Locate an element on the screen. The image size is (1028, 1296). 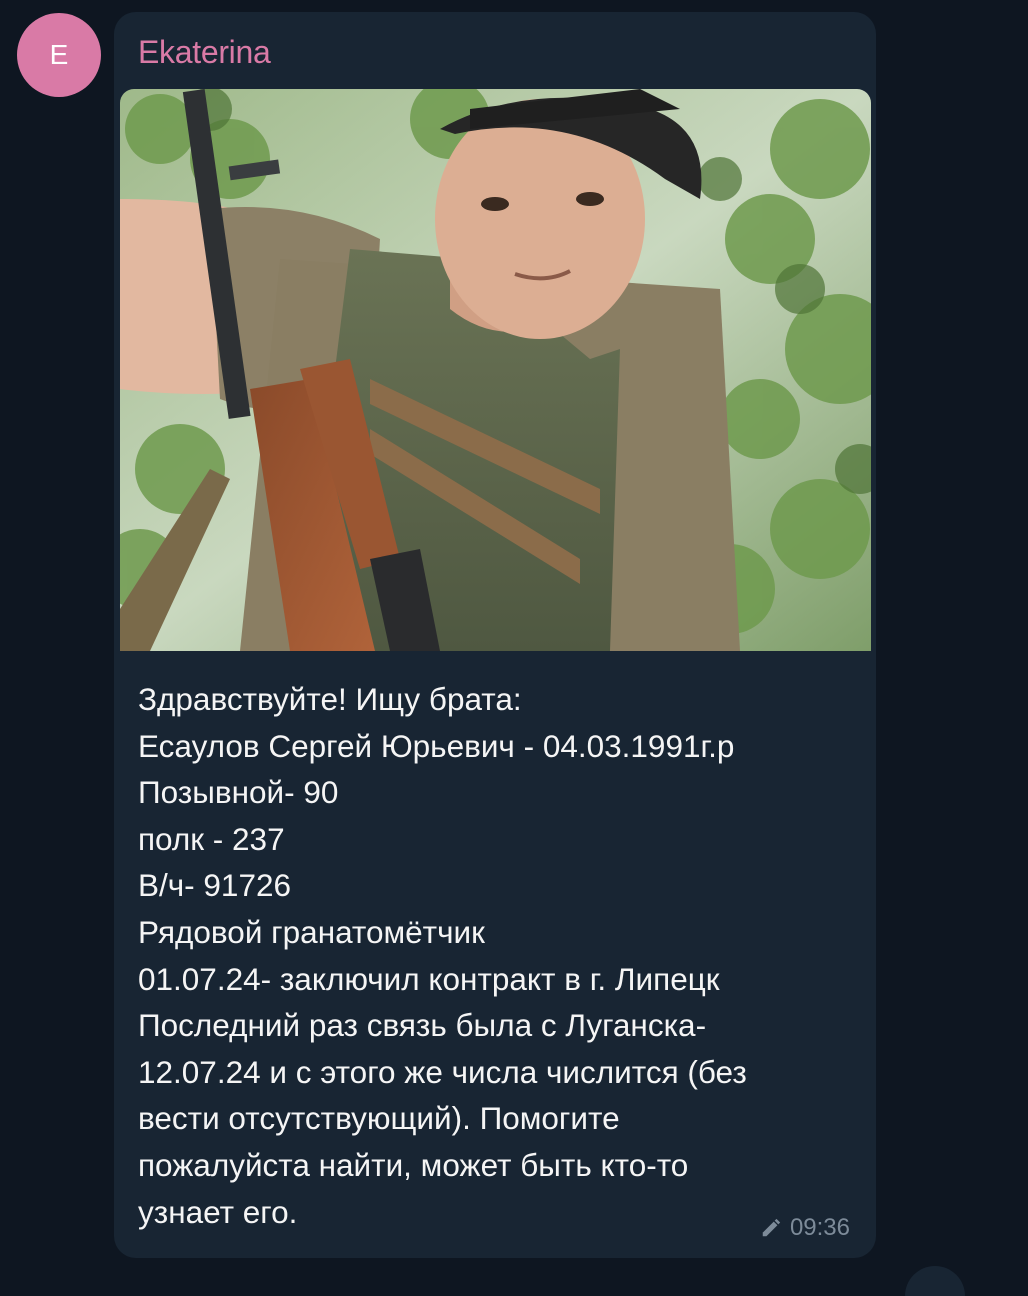
next-message-edge is located at coordinates (935, 1281).